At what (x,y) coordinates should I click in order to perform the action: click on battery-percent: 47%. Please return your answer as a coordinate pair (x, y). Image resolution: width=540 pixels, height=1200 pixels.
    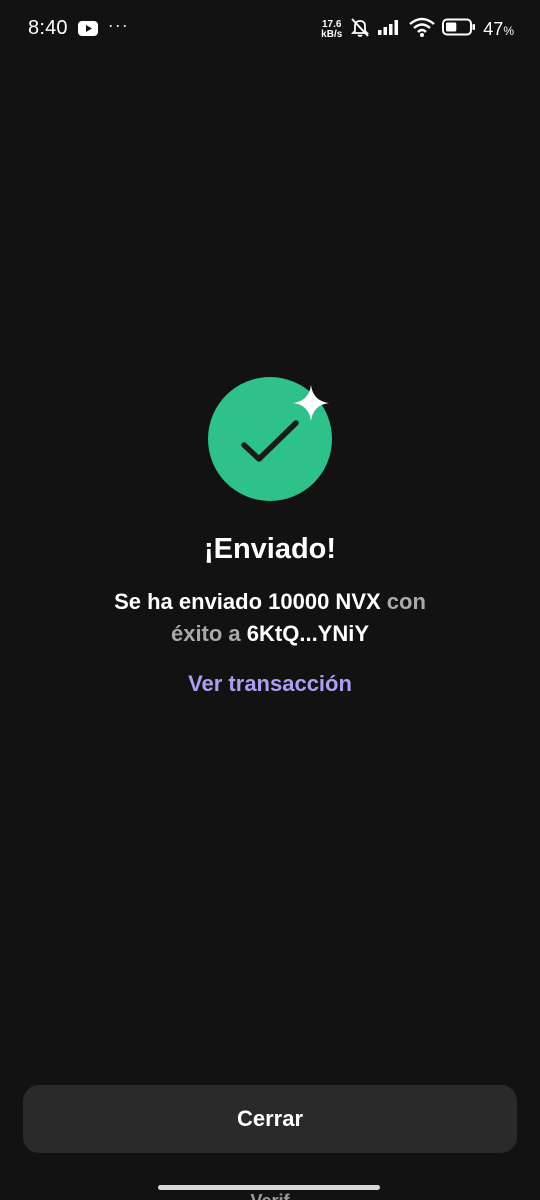
    Looking at the image, I should click on (498, 29).